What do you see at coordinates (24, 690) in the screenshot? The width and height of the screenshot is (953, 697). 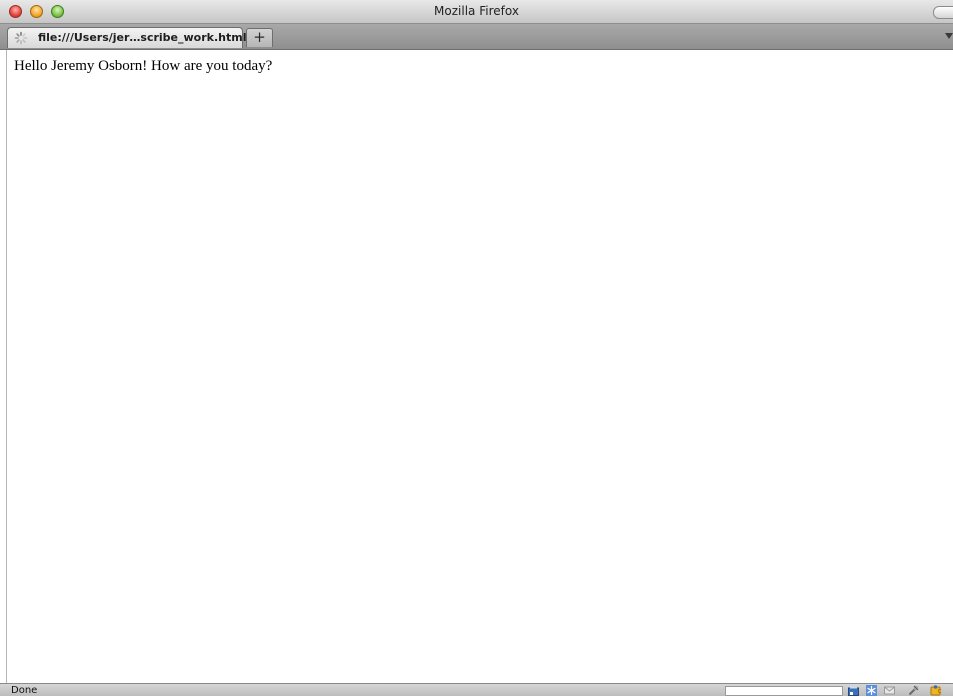 I see `status-text: Done` at bounding box center [24, 690].